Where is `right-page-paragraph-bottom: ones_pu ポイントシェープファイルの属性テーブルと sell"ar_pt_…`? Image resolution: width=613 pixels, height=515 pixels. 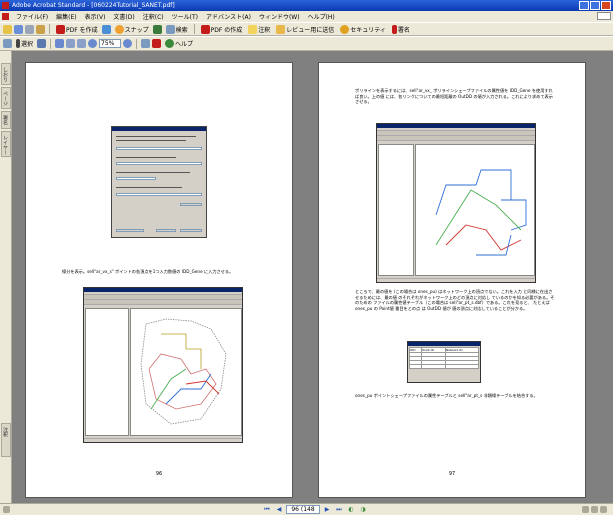 right-page-paragraph-bottom: ones_pu ポイントシェープファイルの属性テーブルと sell"ar_pt_… is located at coordinates (446, 395).